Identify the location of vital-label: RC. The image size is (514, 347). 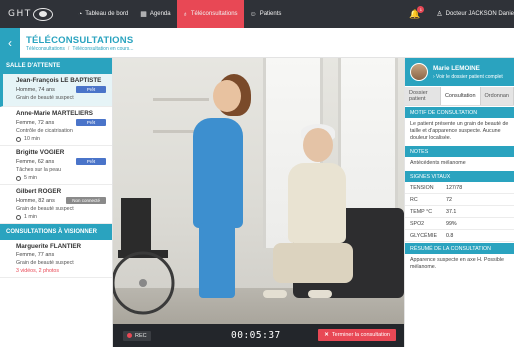
(414, 199).